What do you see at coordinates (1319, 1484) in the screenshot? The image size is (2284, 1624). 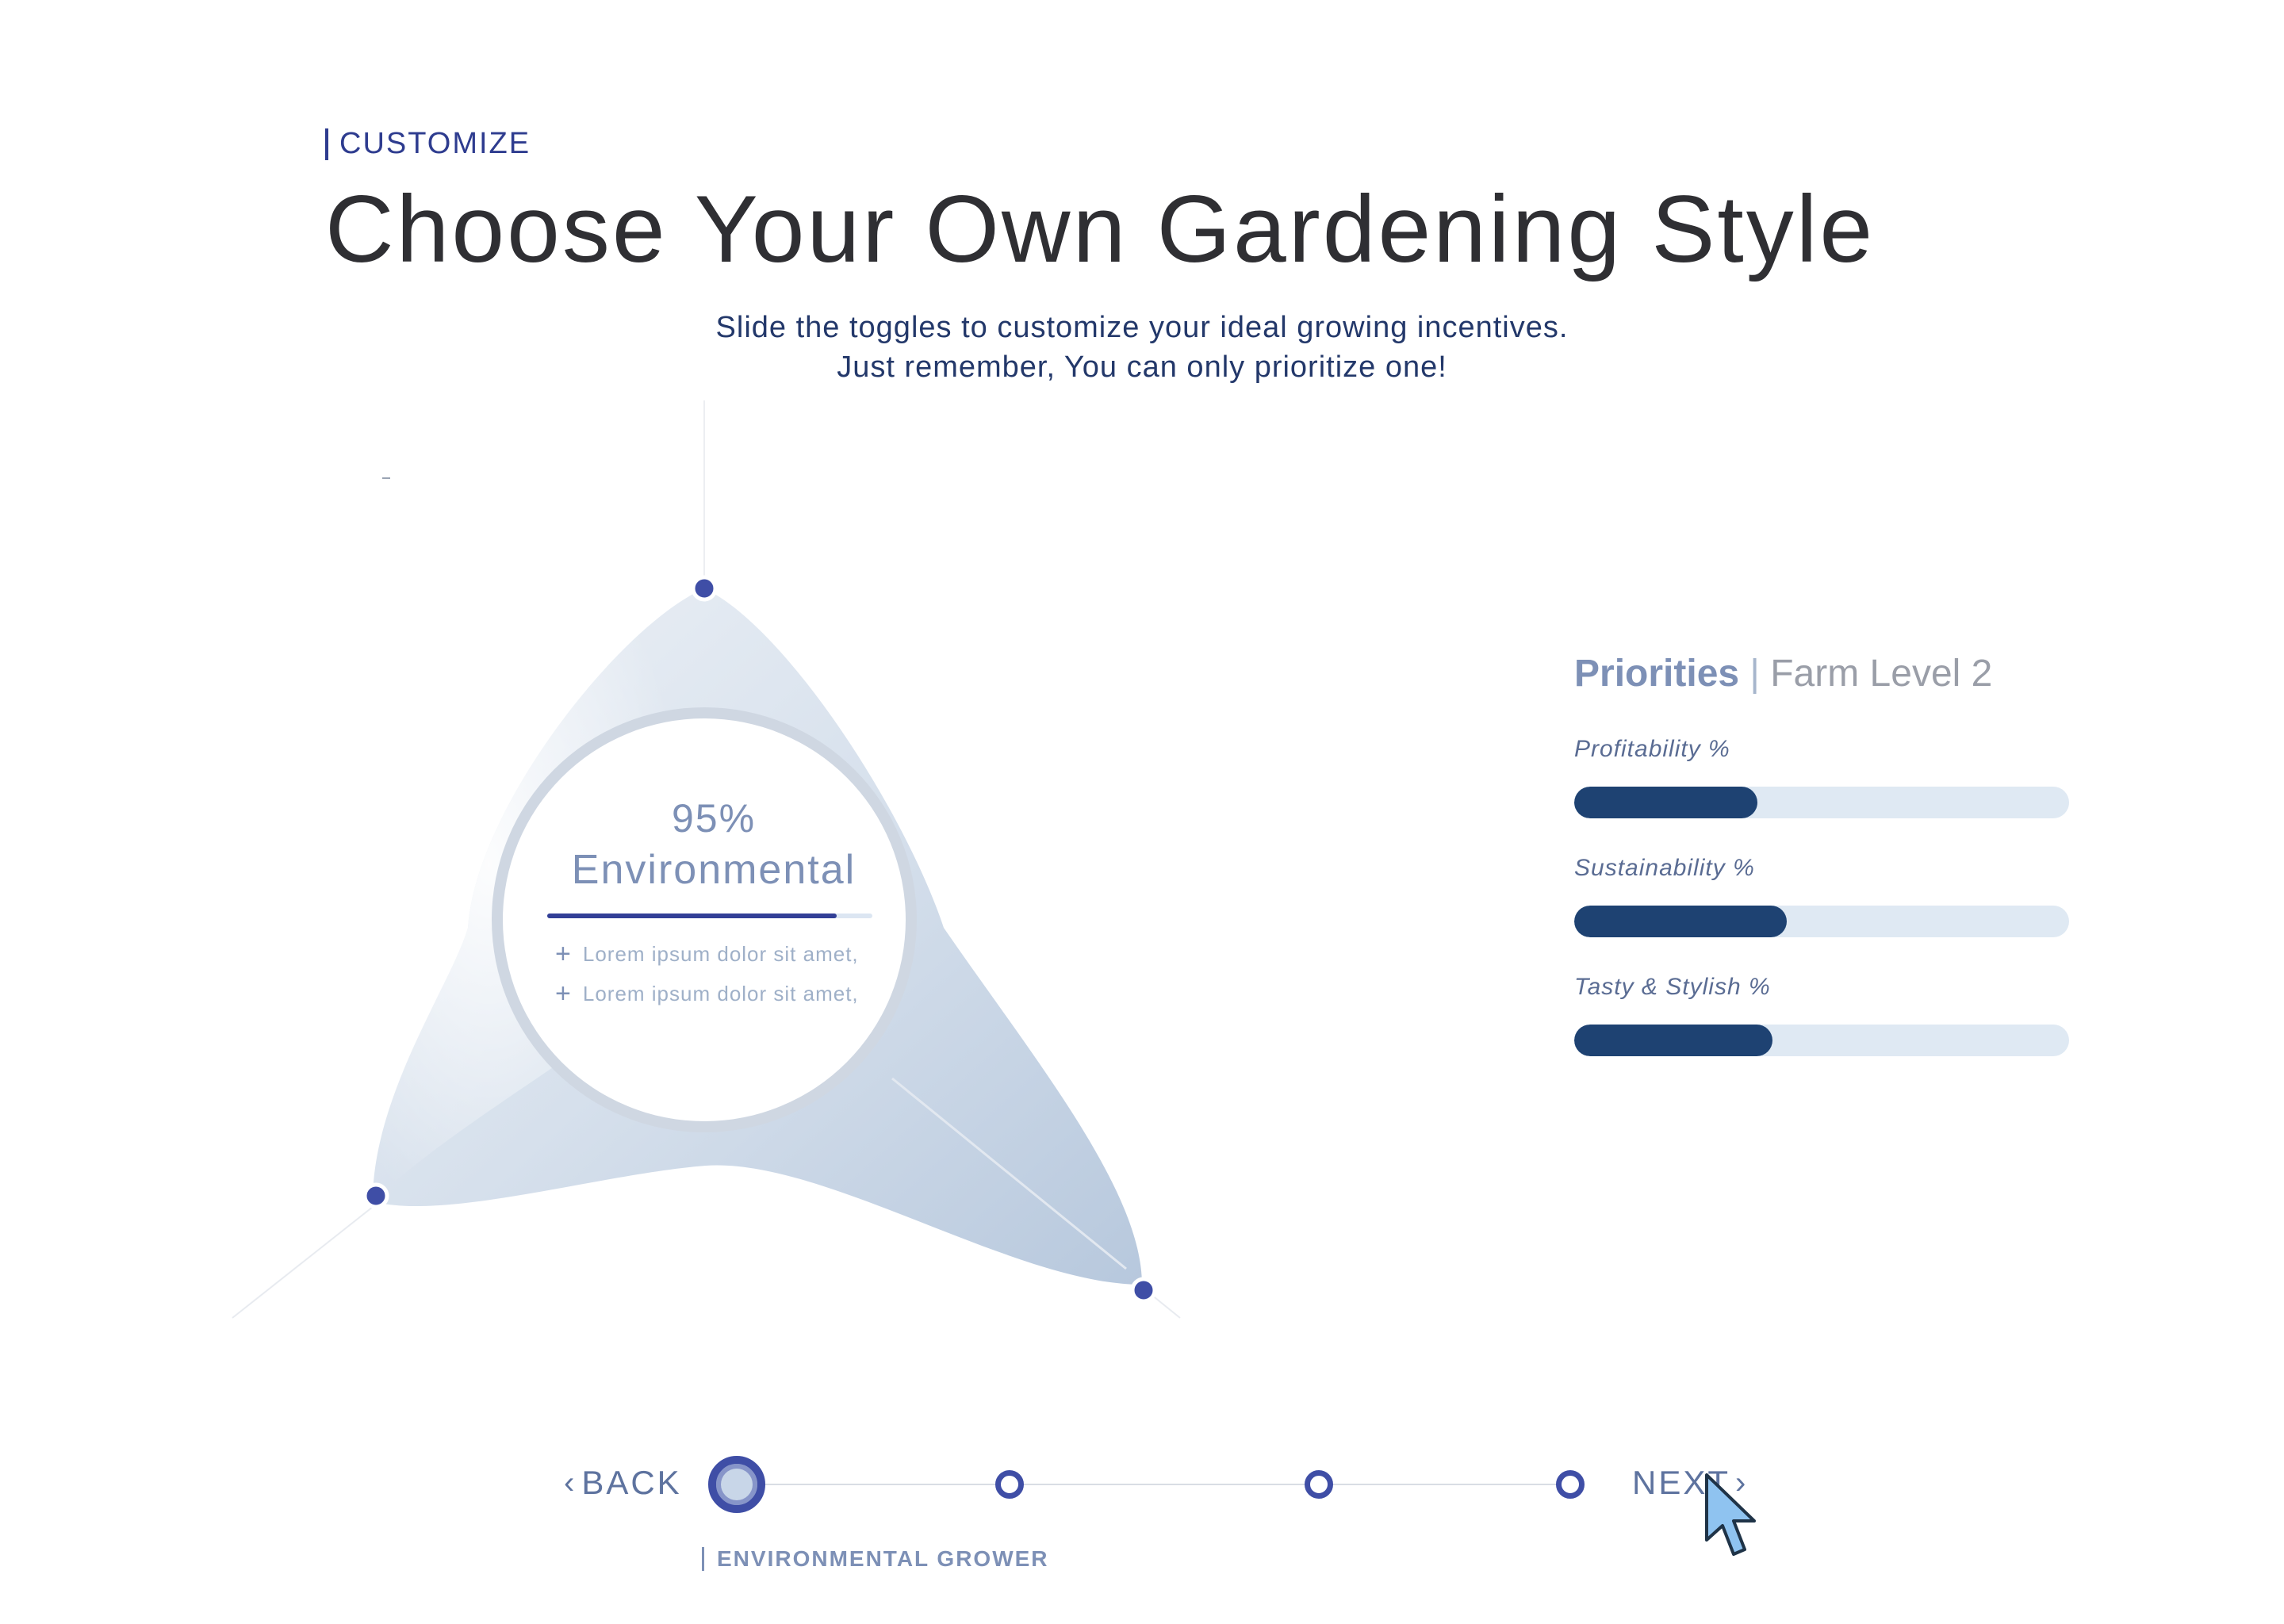 I see `step-3-indicator` at bounding box center [1319, 1484].